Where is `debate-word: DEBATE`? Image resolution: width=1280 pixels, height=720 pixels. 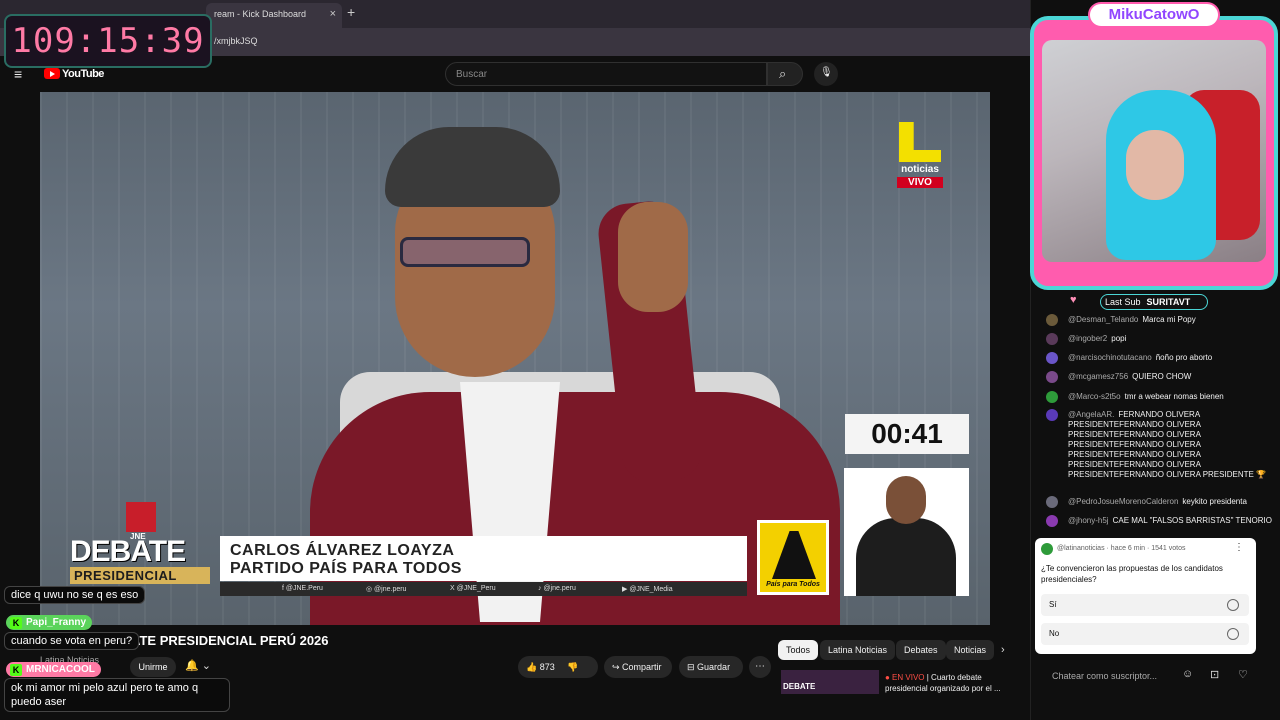
debate-word: DEBATE is located at coordinates (128, 551).